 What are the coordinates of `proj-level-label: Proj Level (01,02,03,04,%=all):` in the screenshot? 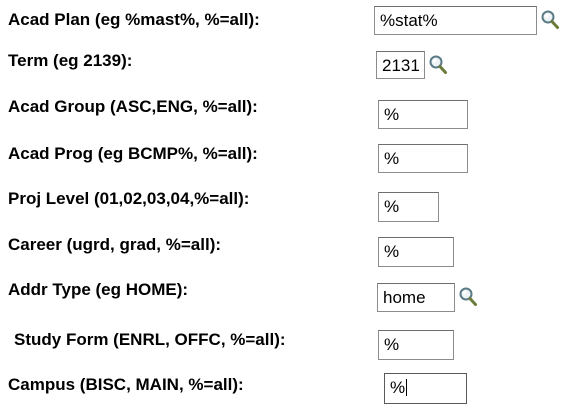 It's located at (129, 198).